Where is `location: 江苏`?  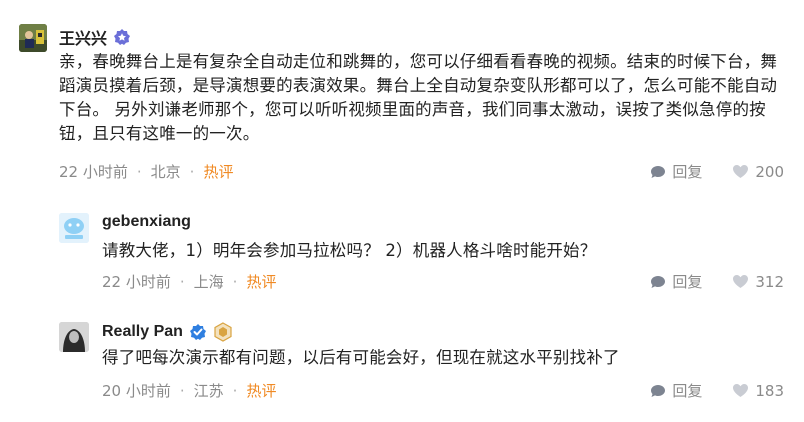
location: 江苏 is located at coordinates (208, 391).